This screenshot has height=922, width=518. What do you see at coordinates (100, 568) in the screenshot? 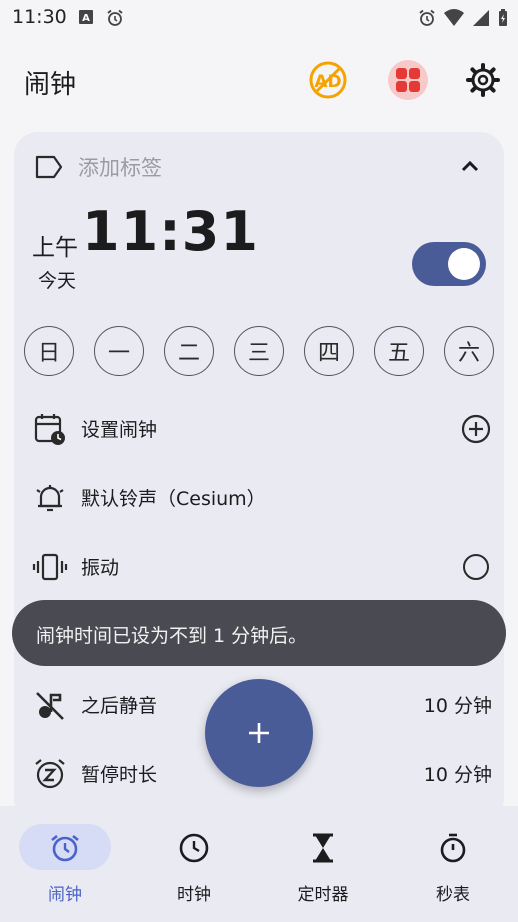
I see `vibrate-label: 振动` at bounding box center [100, 568].